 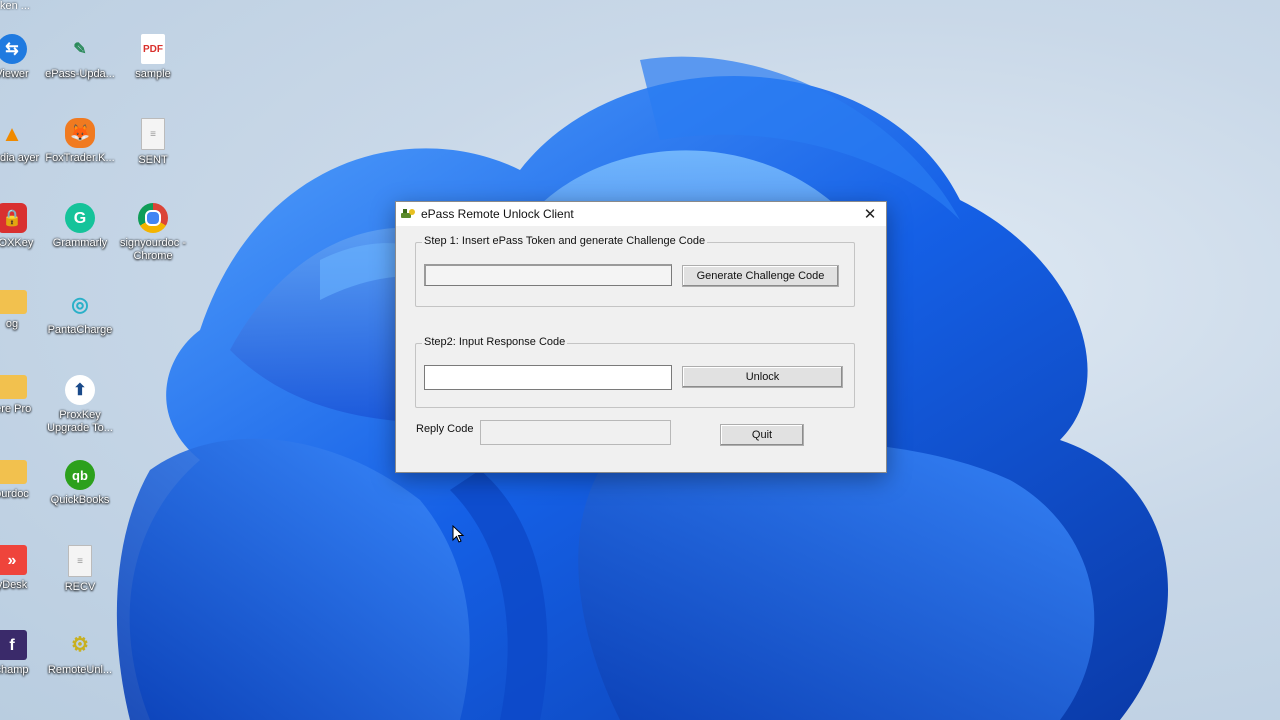 What do you see at coordinates (548, 377) in the screenshot?
I see `response-code-input` at bounding box center [548, 377].